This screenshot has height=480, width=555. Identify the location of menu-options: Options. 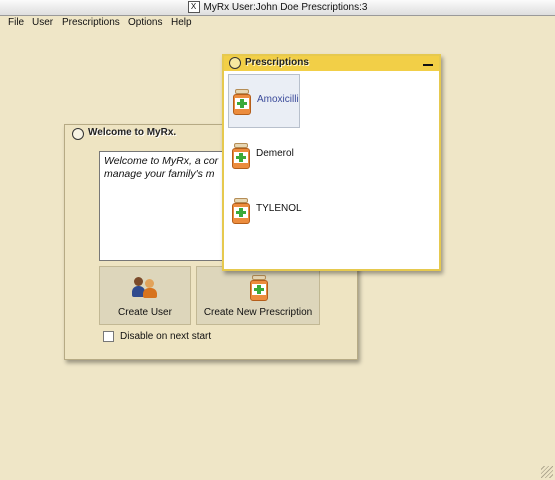
(145, 22).